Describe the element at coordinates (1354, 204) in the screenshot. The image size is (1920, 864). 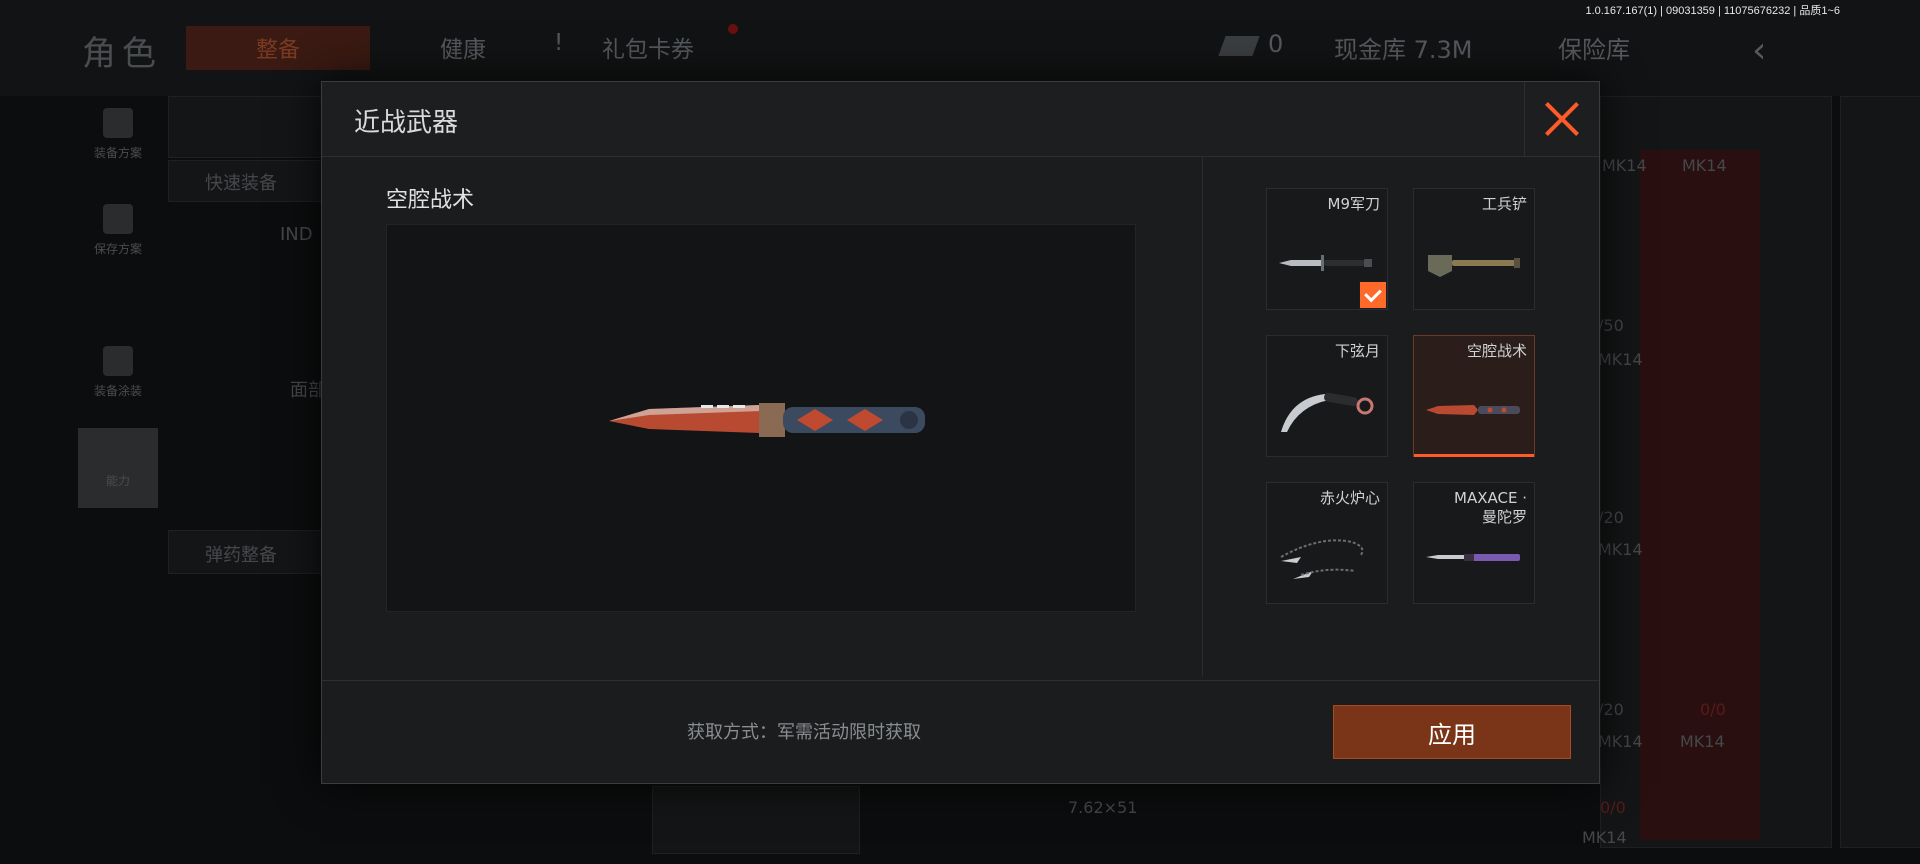
I see `weapon-name: M9军刀` at that location.